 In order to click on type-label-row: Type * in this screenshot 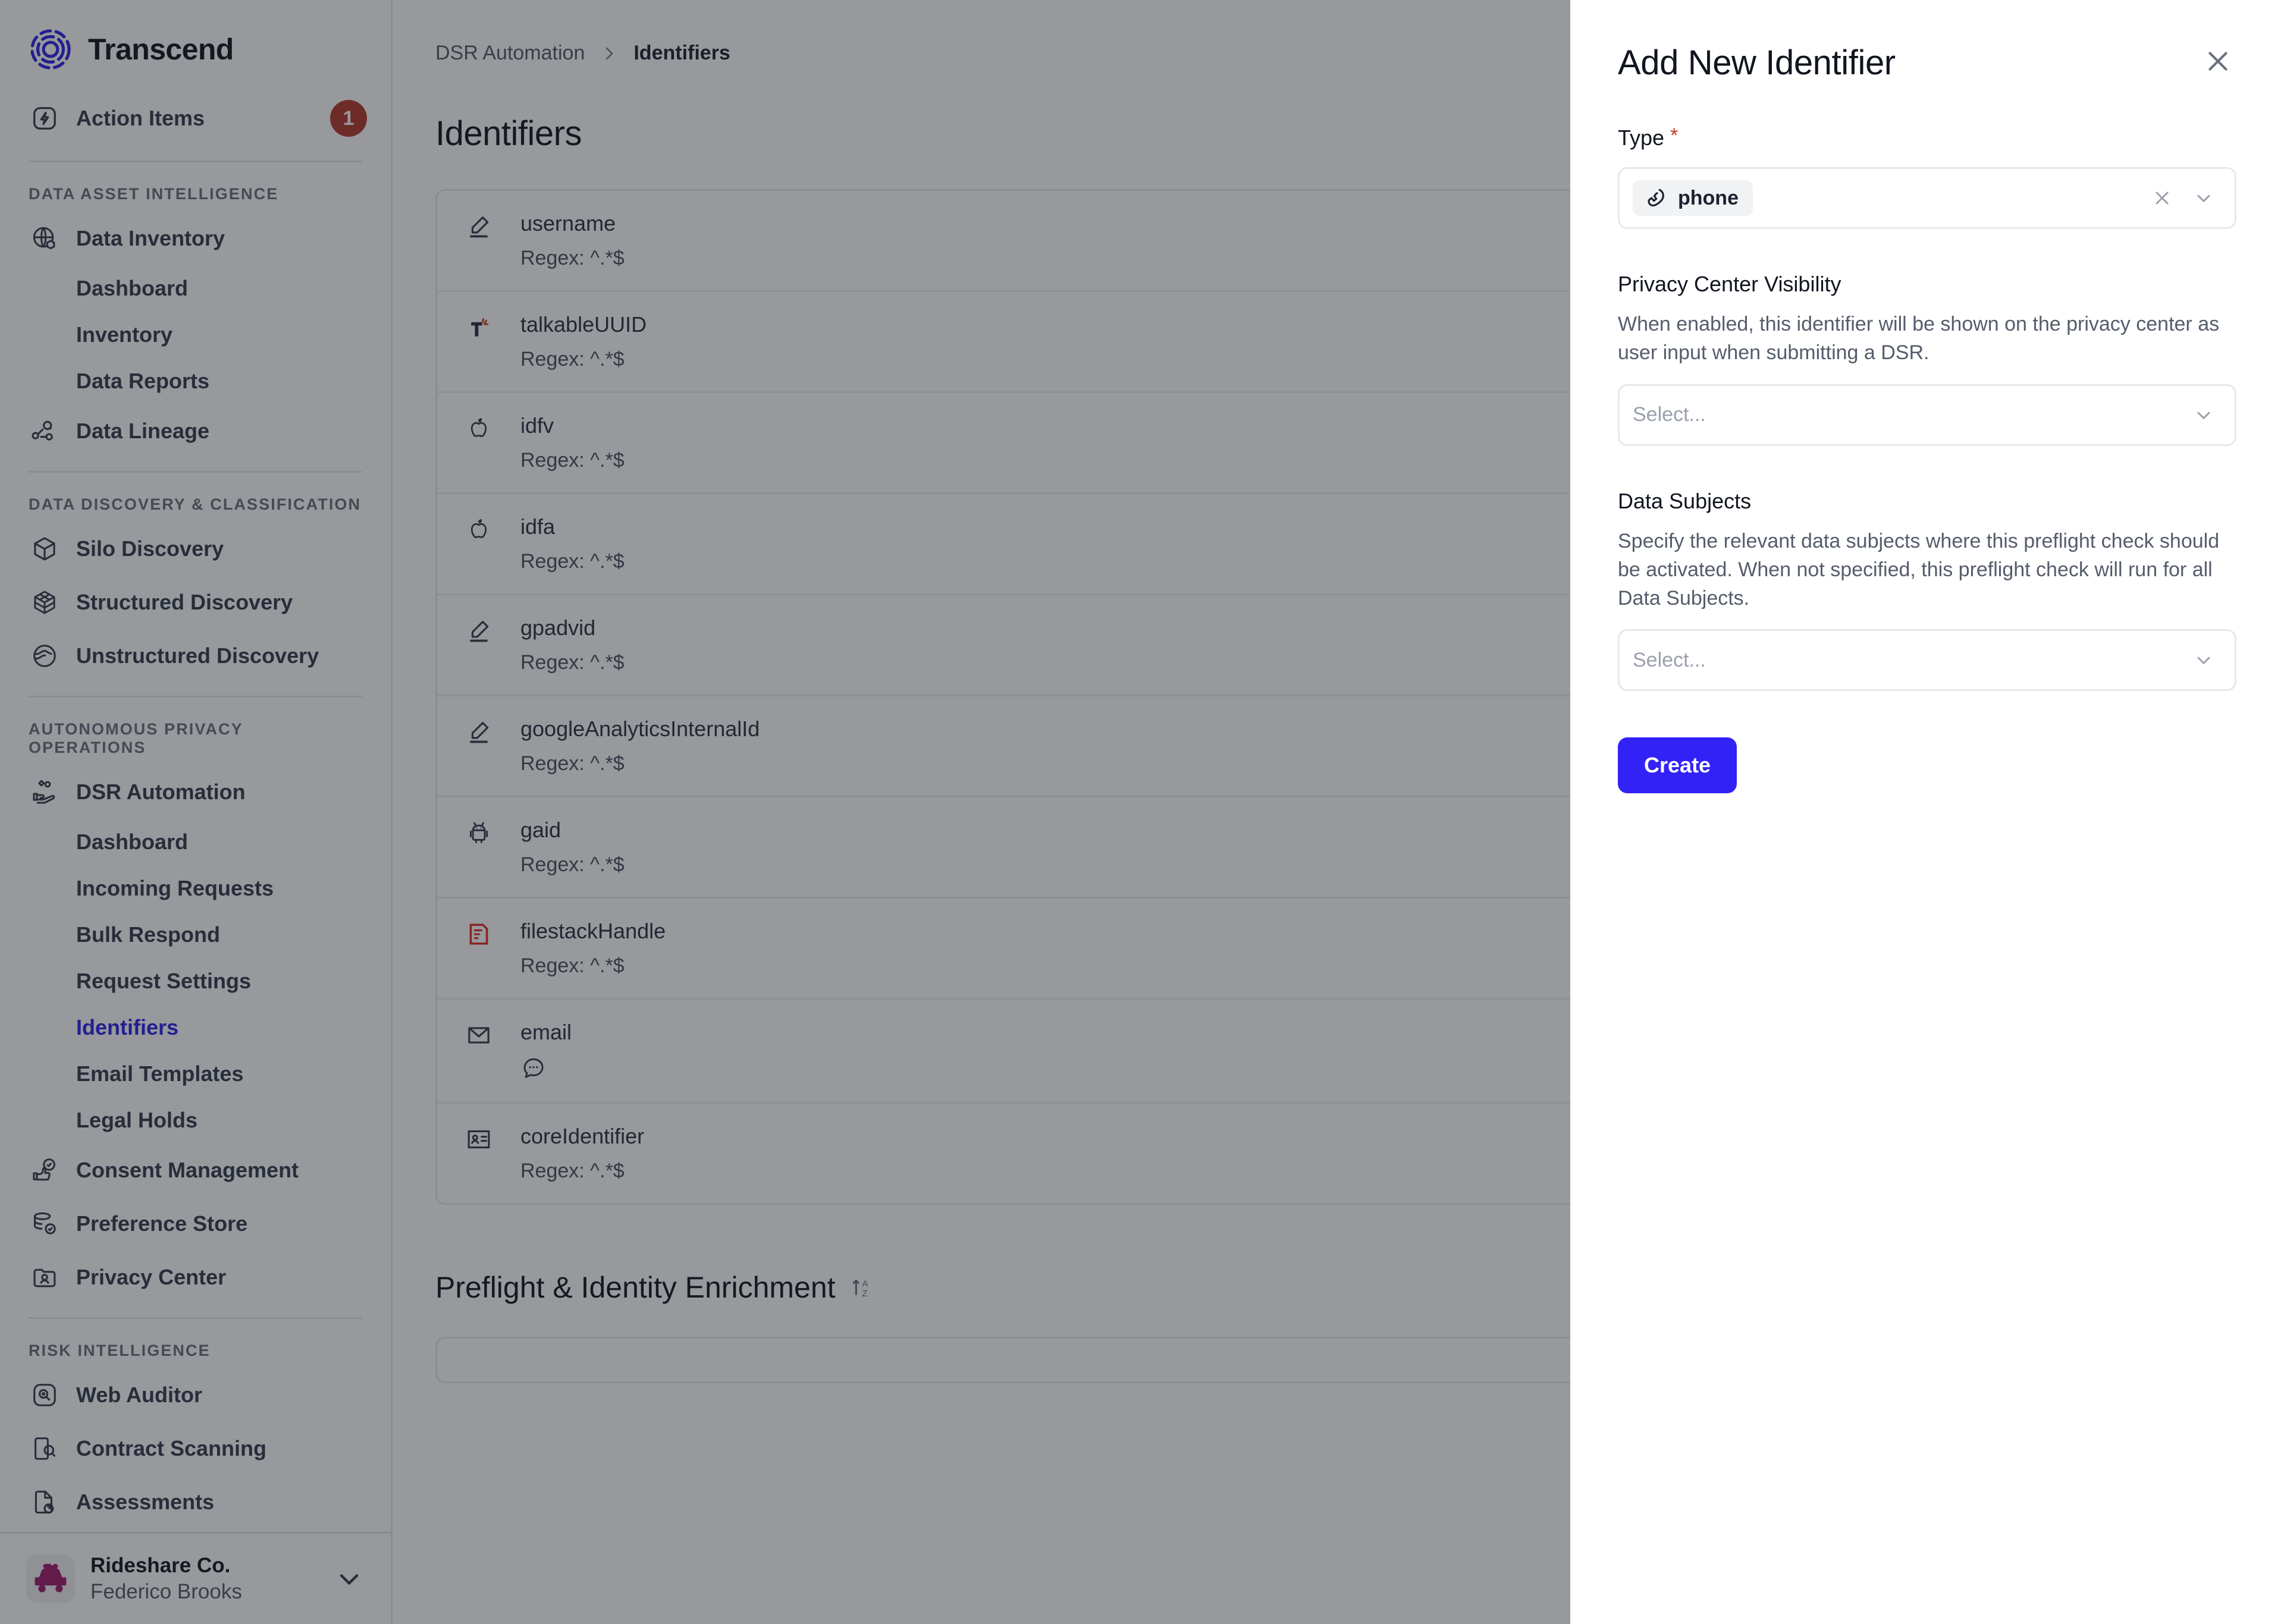, I will do `click(1927, 137)`.